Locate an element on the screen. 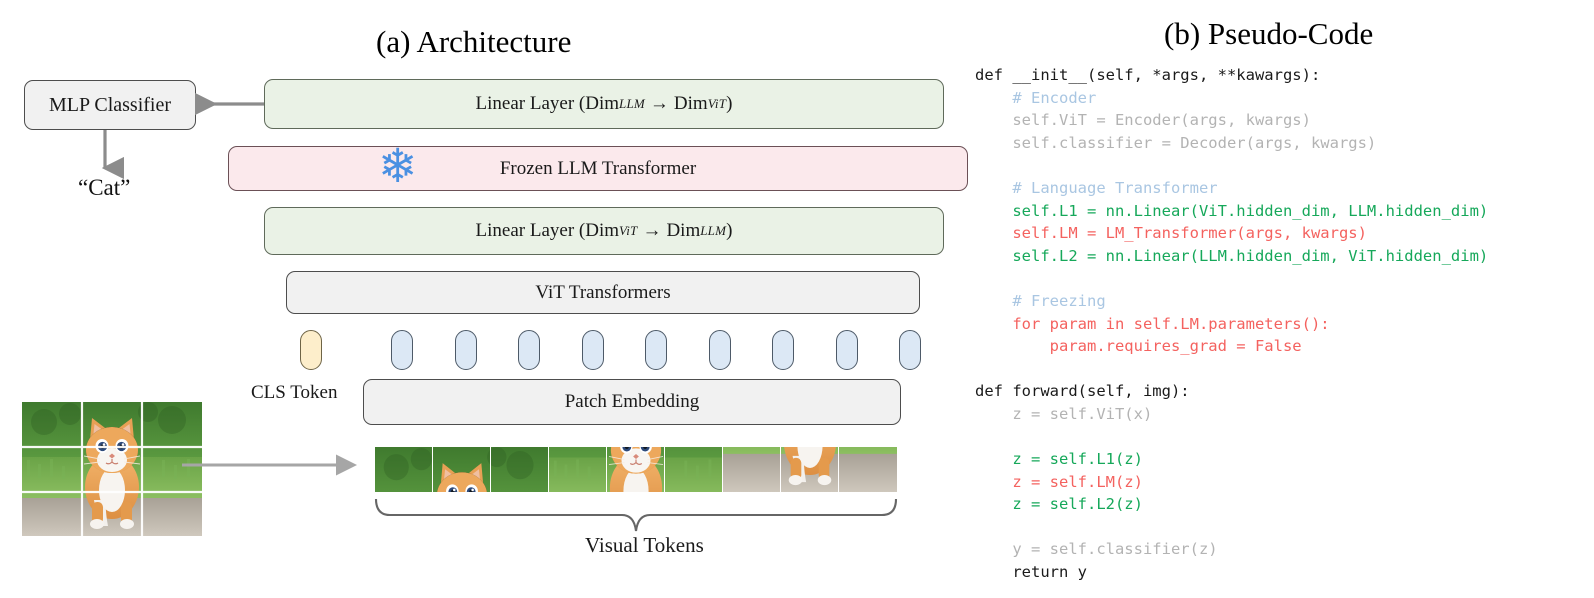 The width and height of the screenshot is (1594, 598). code-line: return y is located at coordinates (1280, 572).